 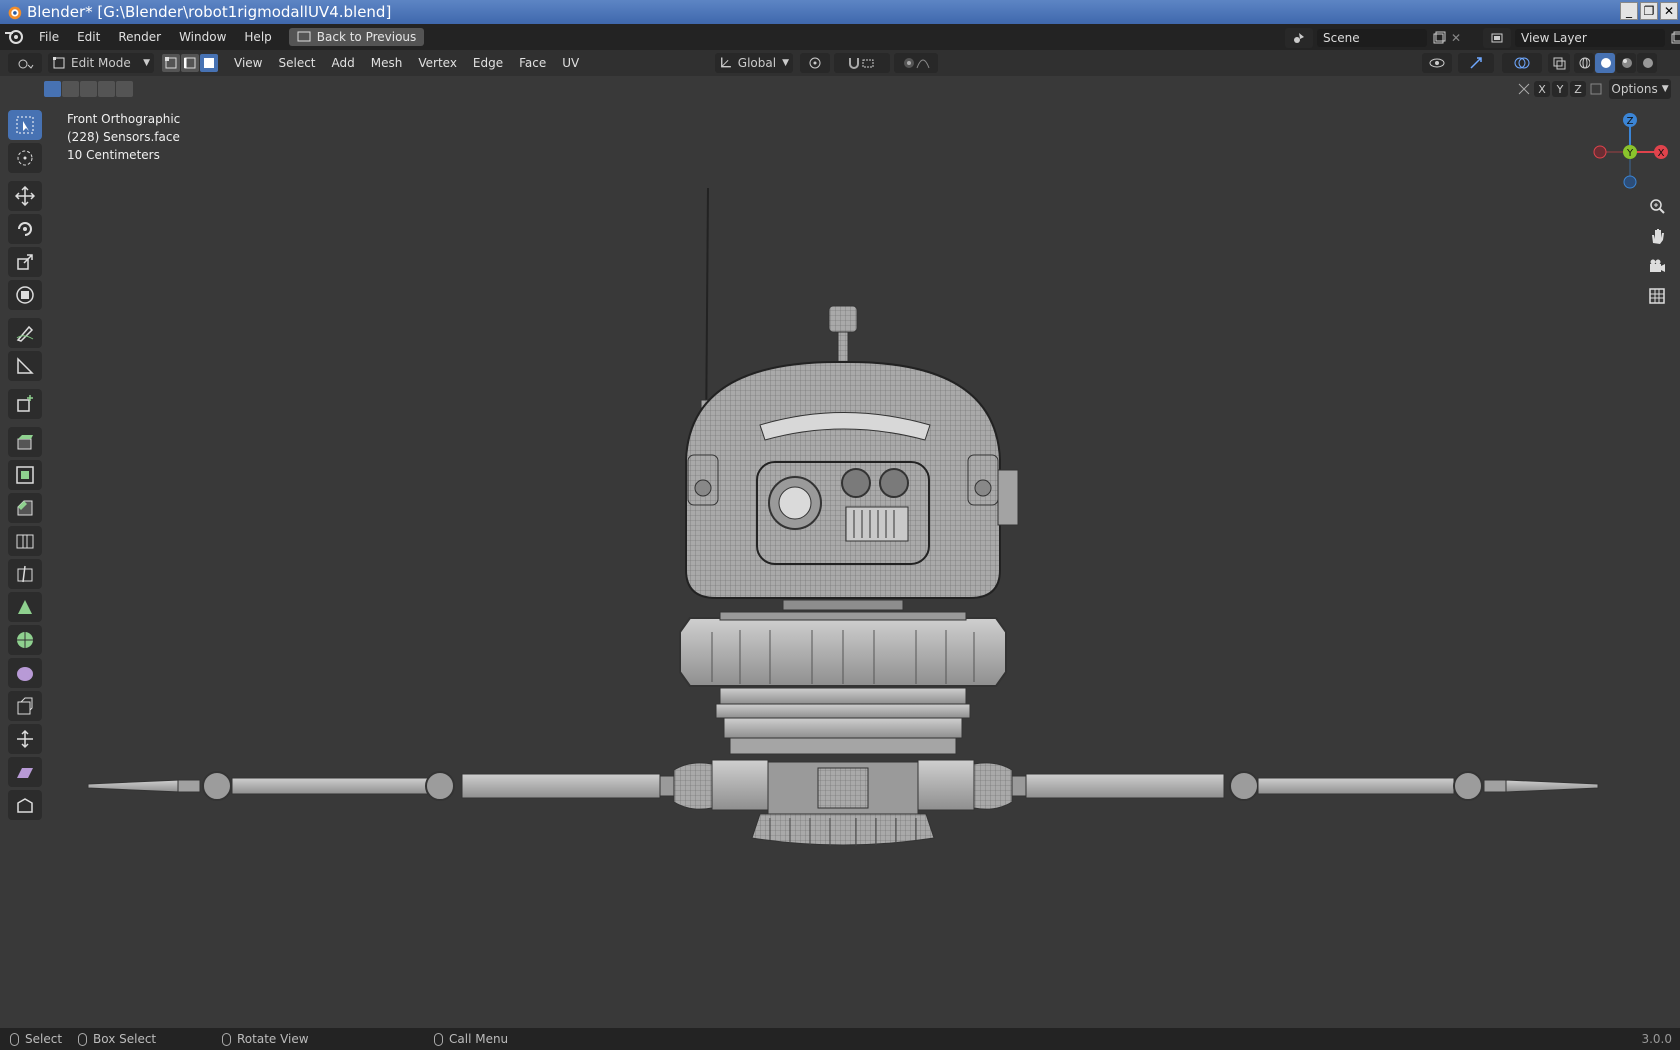 I want to click on header-menu-vertex: Vertex, so click(x=437, y=63).